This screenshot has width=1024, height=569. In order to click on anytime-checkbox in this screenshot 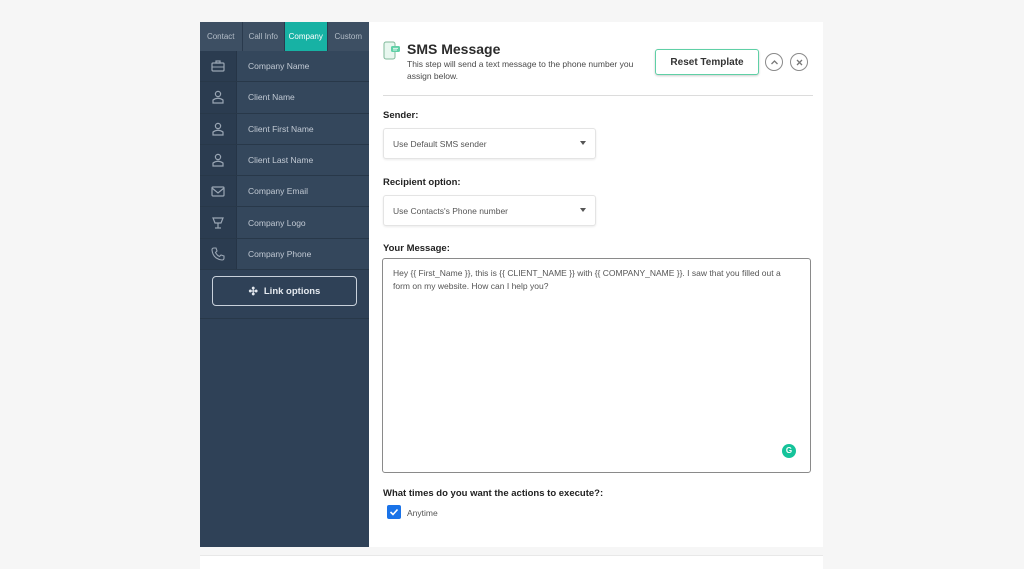, I will do `click(394, 512)`.